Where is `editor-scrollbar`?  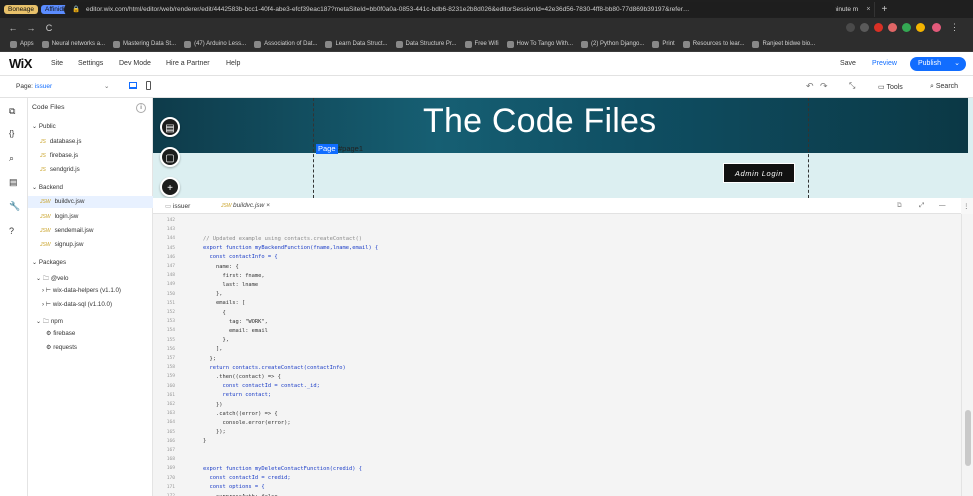 editor-scrollbar is located at coordinates (967, 355).